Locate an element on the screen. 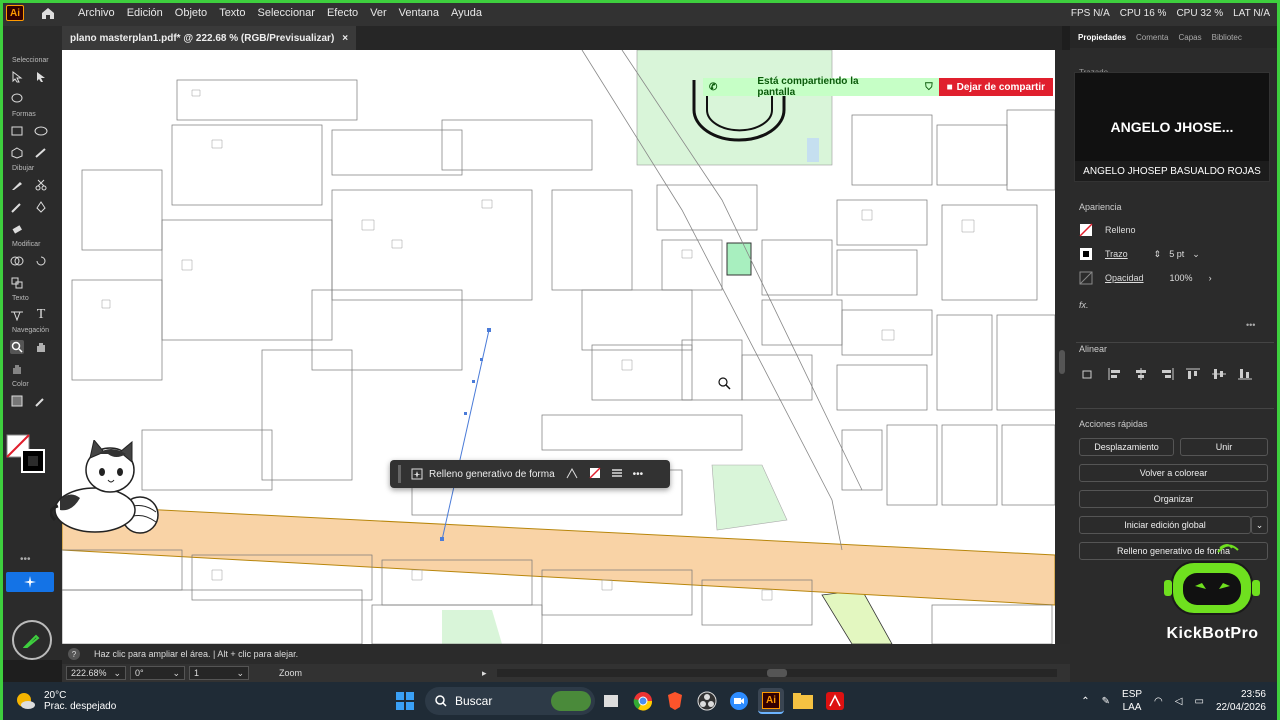 The image size is (1280, 720). menu-ver: Ver is located at coordinates (378, 13).